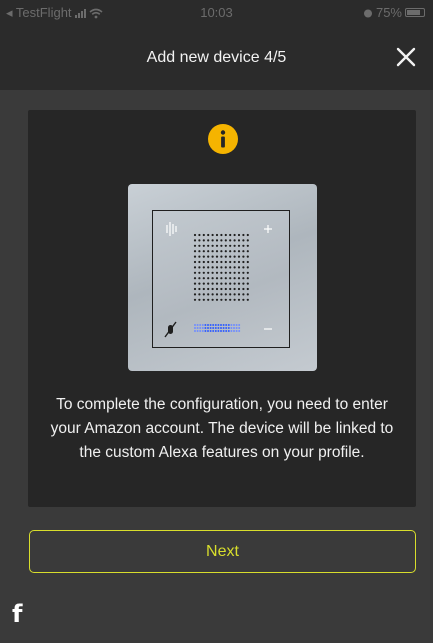 Image resolution: width=433 pixels, height=643 pixels. What do you see at coordinates (17, 614) in the screenshot?
I see `brand-logo: f` at bounding box center [17, 614].